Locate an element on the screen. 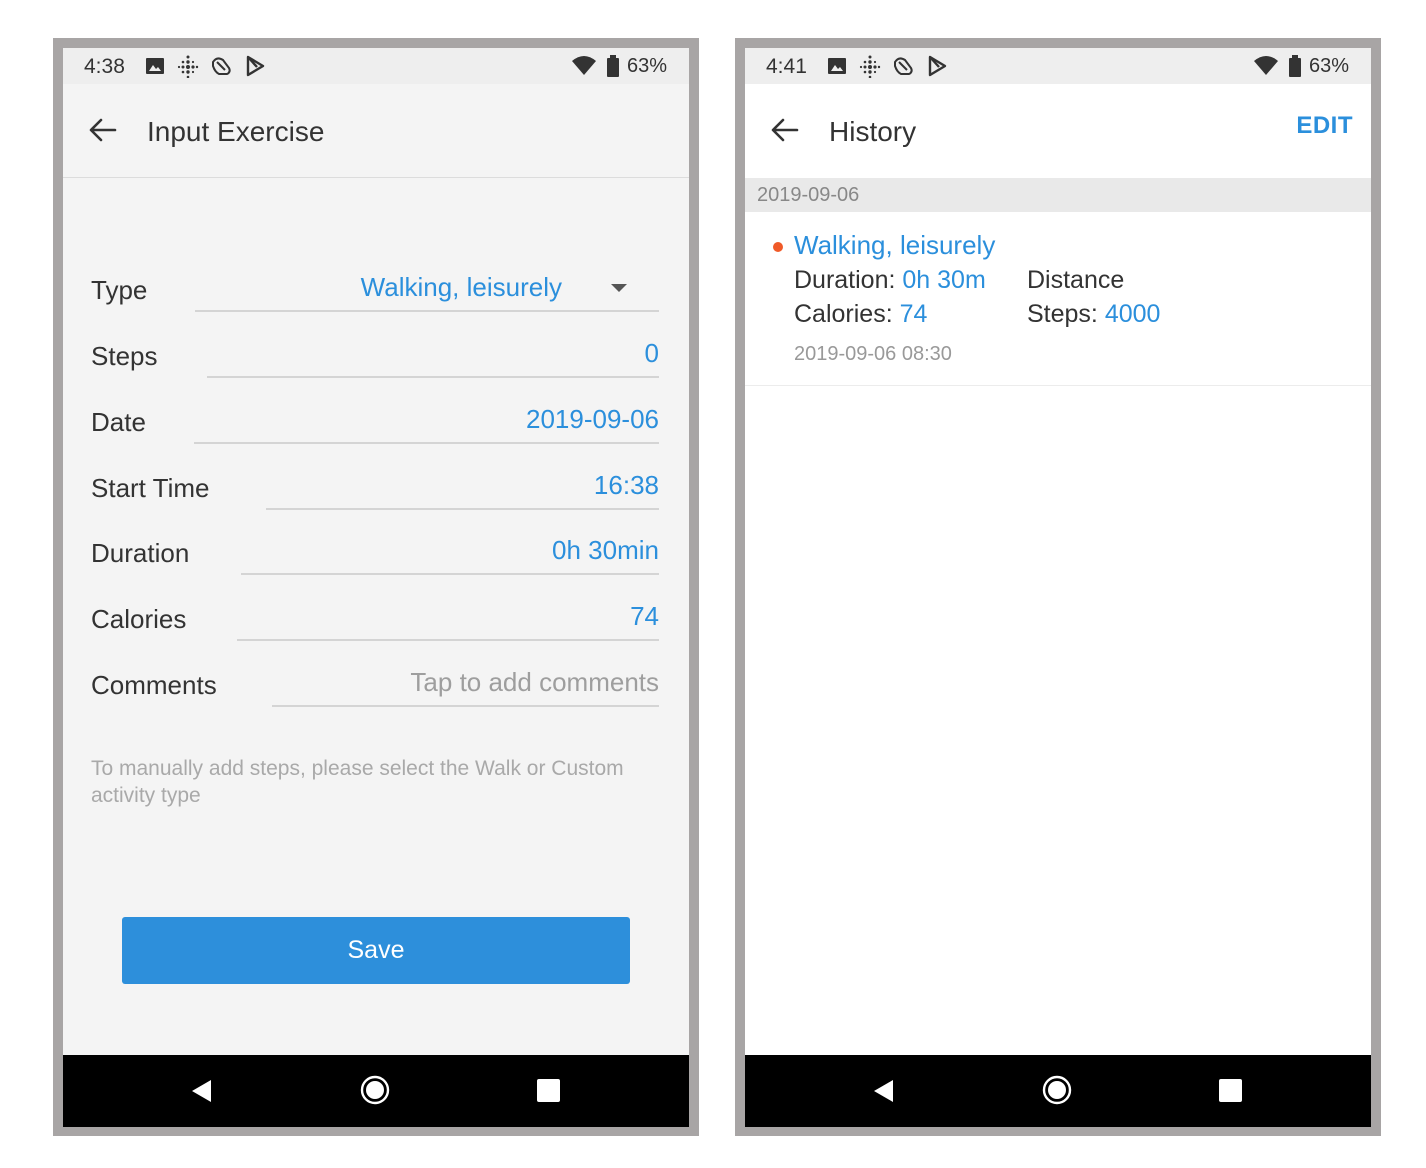 Image resolution: width=1426 pixels, height=1168 pixels. duration-value: 0h 30m is located at coordinates (944, 280).